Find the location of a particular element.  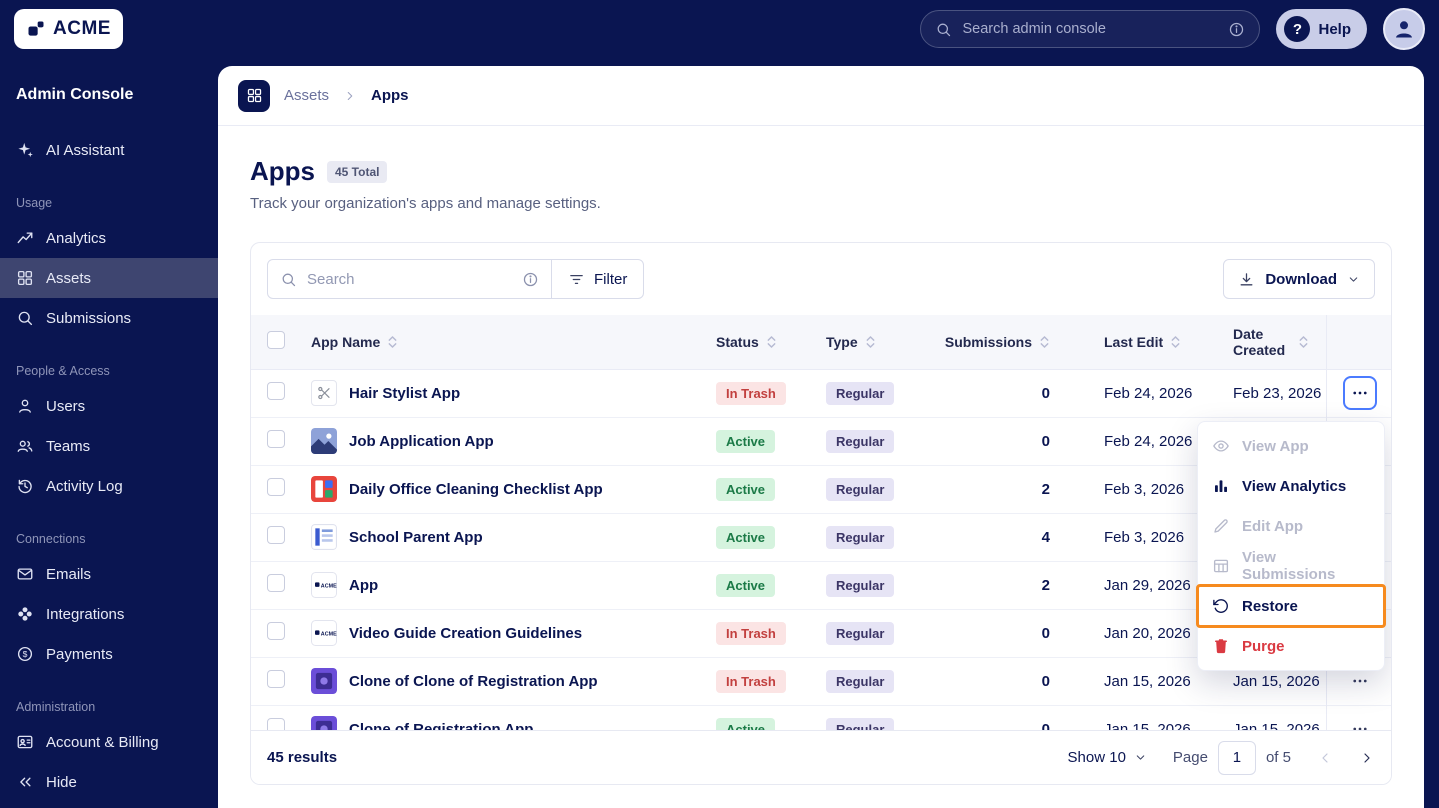

breadcrumb-assets-link: Assets is located at coordinates (306, 95).